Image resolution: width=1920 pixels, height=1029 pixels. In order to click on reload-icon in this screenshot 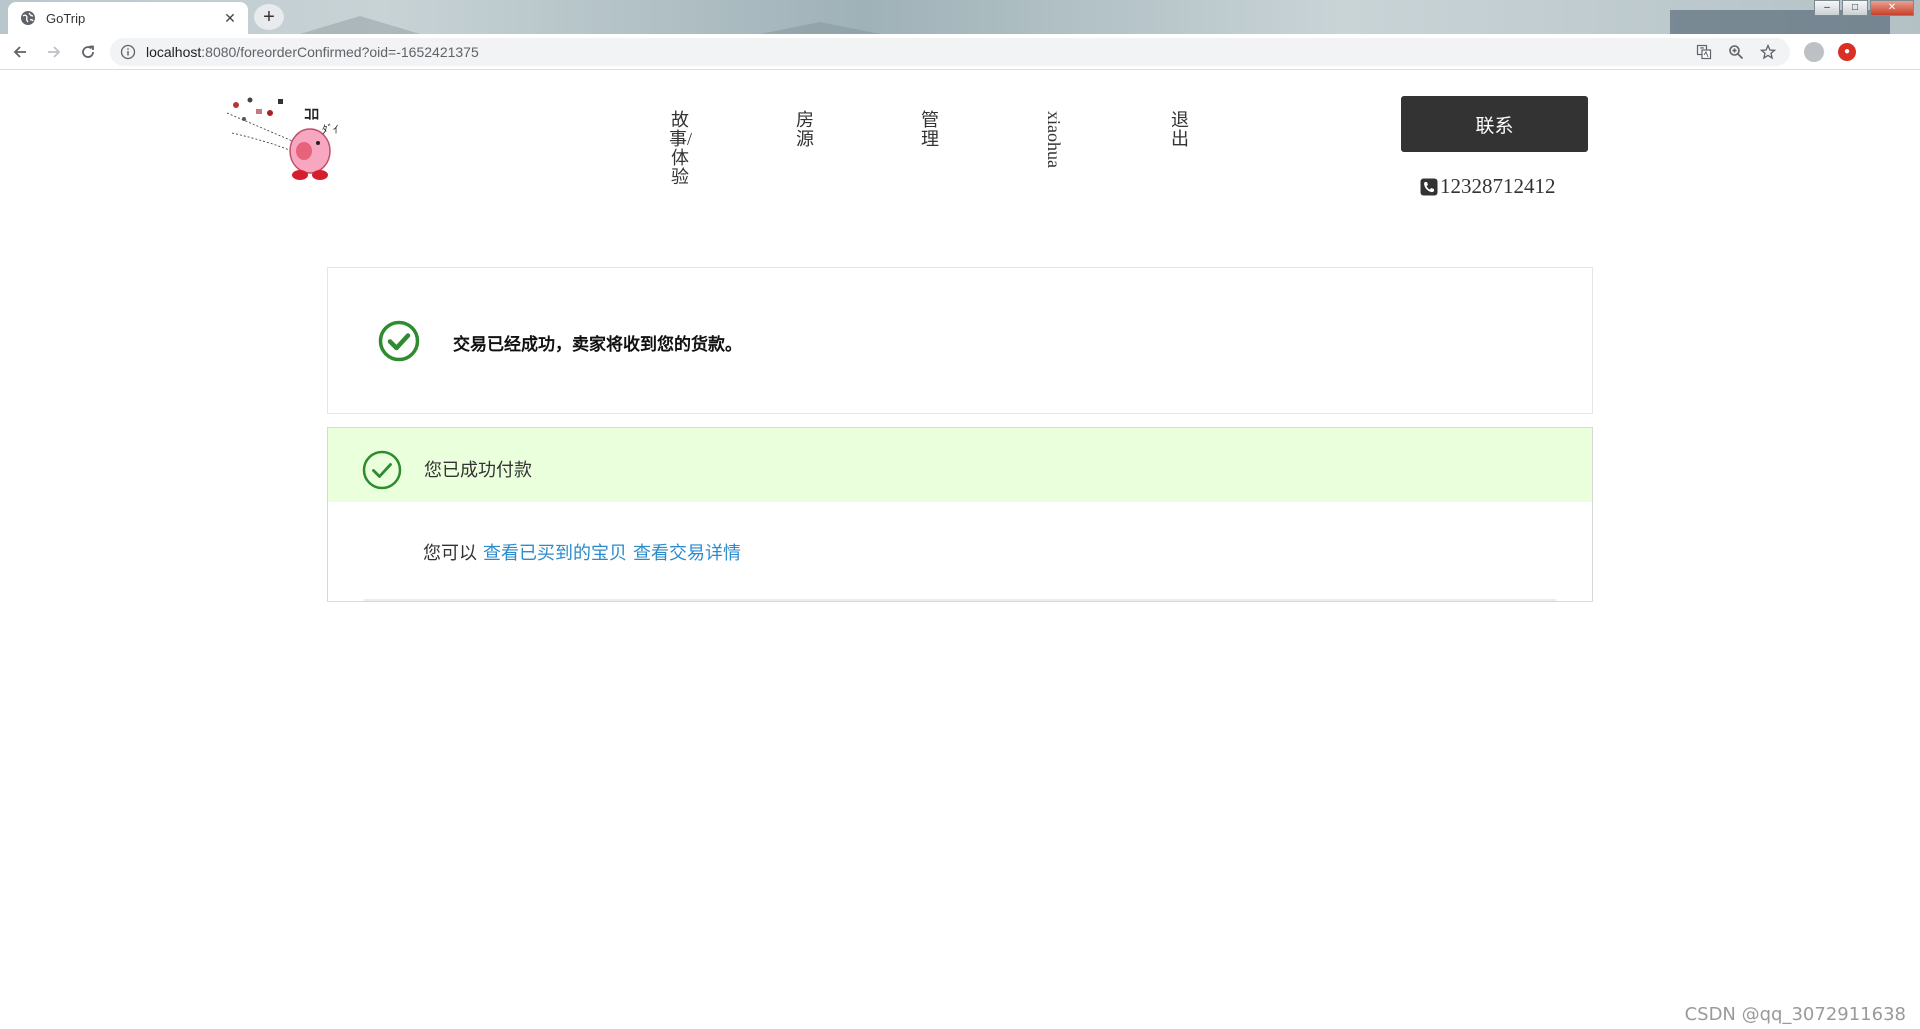, I will do `click(88, 51)`.